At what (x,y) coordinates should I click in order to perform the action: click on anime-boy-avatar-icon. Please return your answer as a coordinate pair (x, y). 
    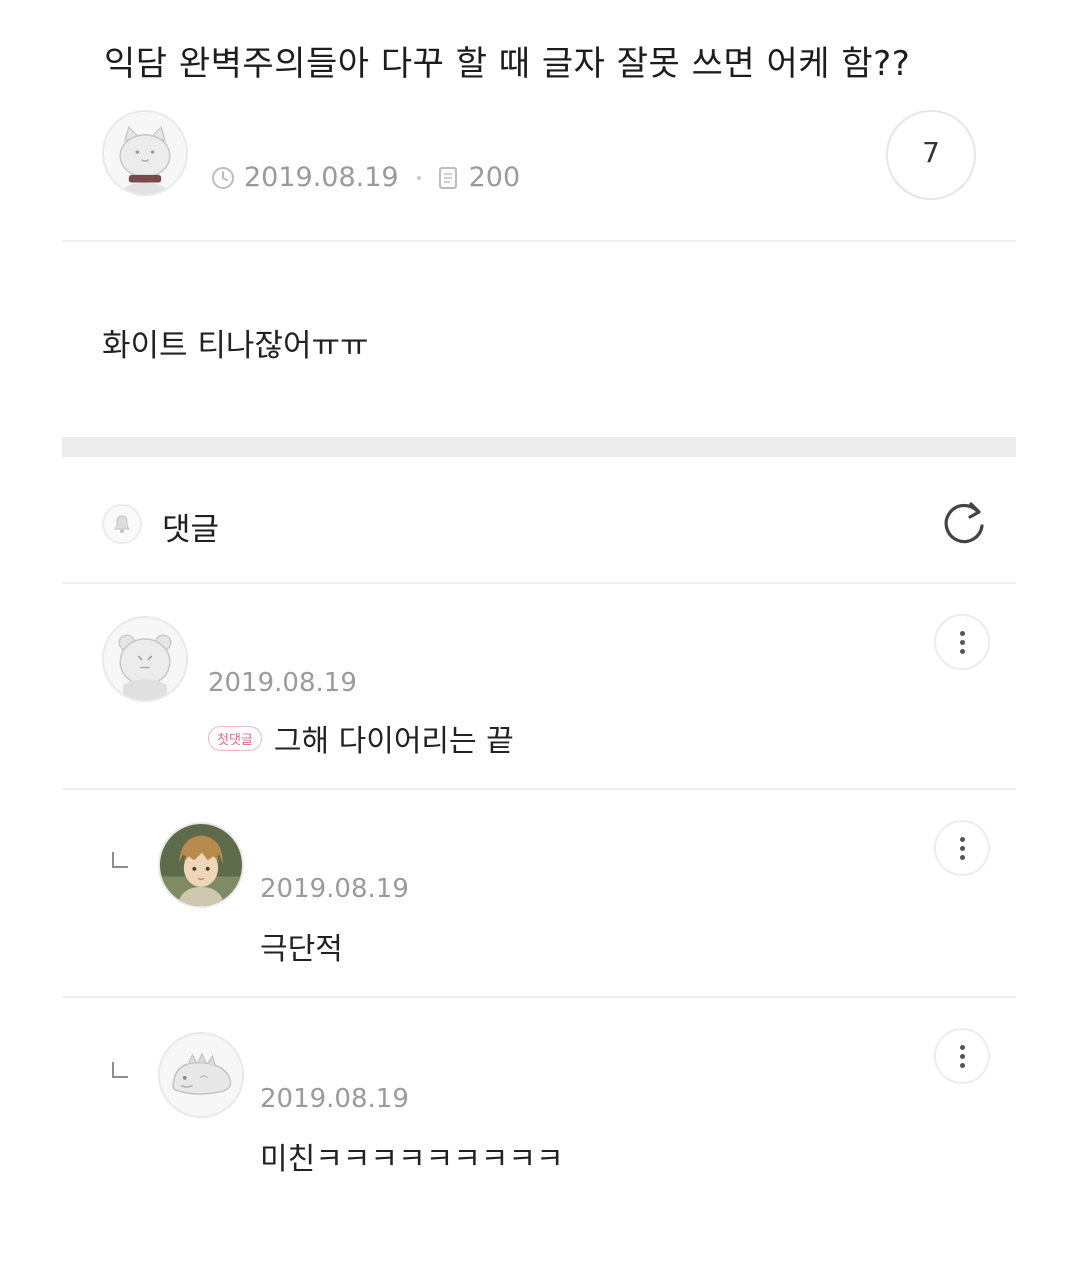
    Looking at the image, I should click on (201, 865).